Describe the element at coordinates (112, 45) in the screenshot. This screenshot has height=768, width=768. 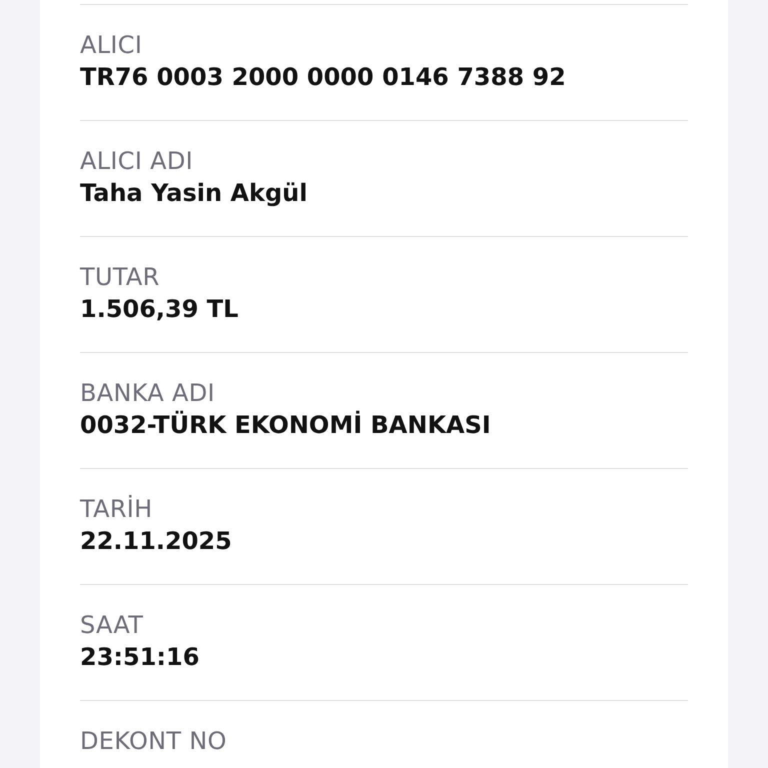
I see `field-label: ALICI` at that location.